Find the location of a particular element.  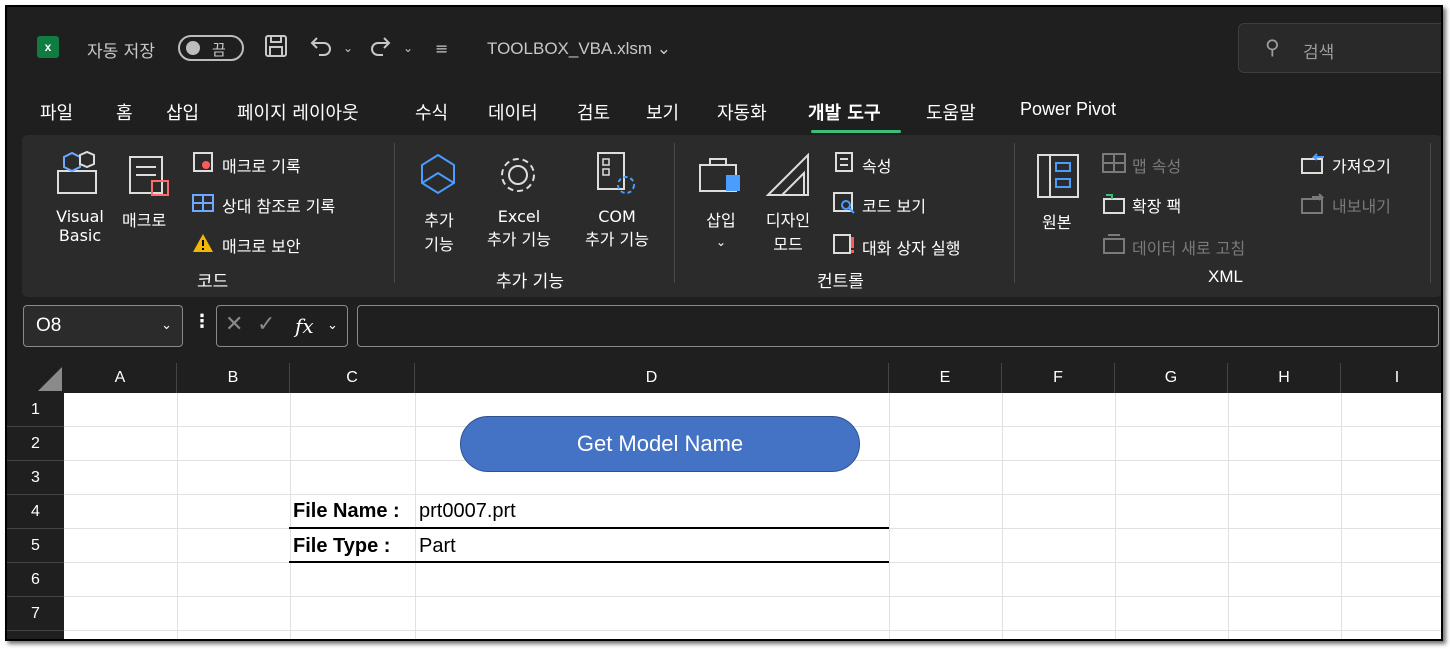

add-ins-button: 추가 기능 is located at coordinates (439, 231).